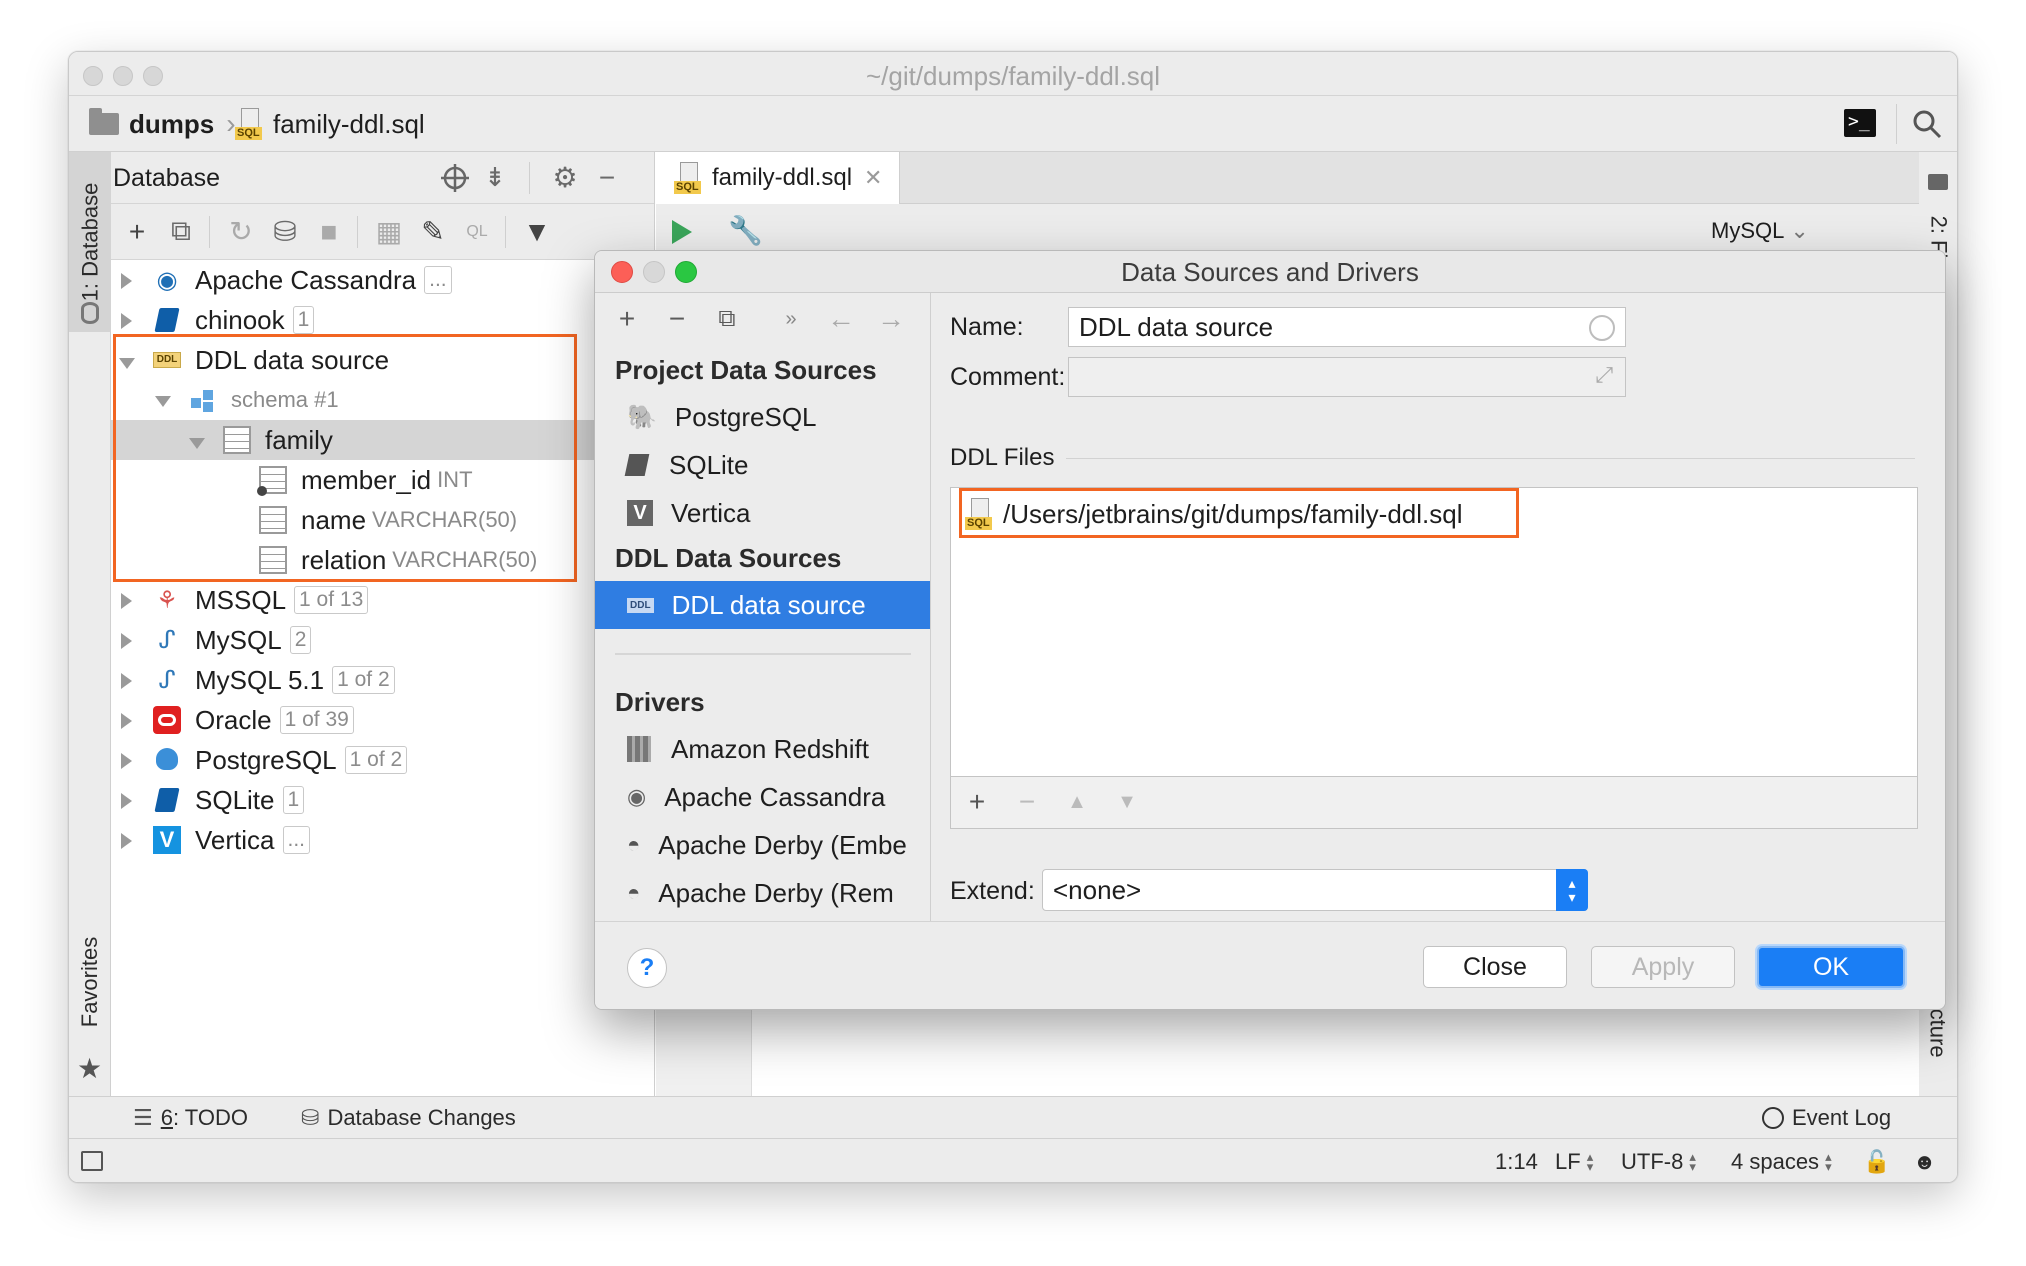 Image resolution: width=2026 pixels, height=1266 pixels. What do you see at coordinates (1604, 375) in the screenshot?
I see `expand-icon: ⤢` at bounding box center [1604, 375].